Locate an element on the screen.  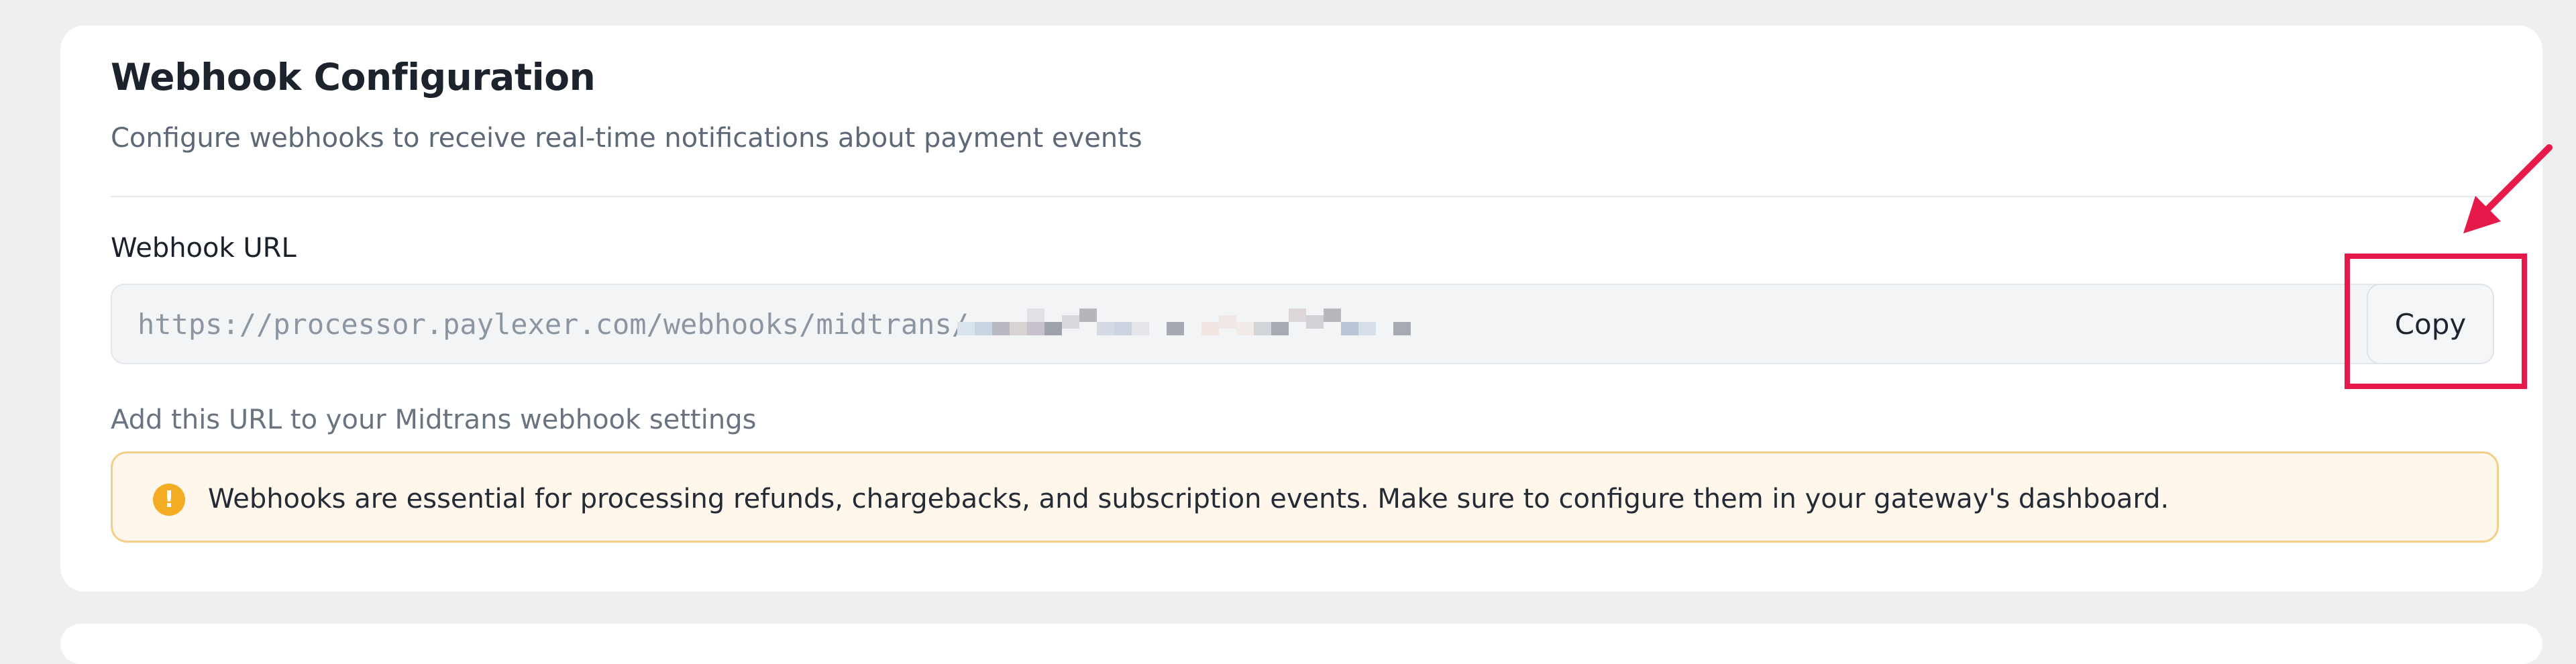
pointer-arrow-icon is located at coordinates (2508, 188).